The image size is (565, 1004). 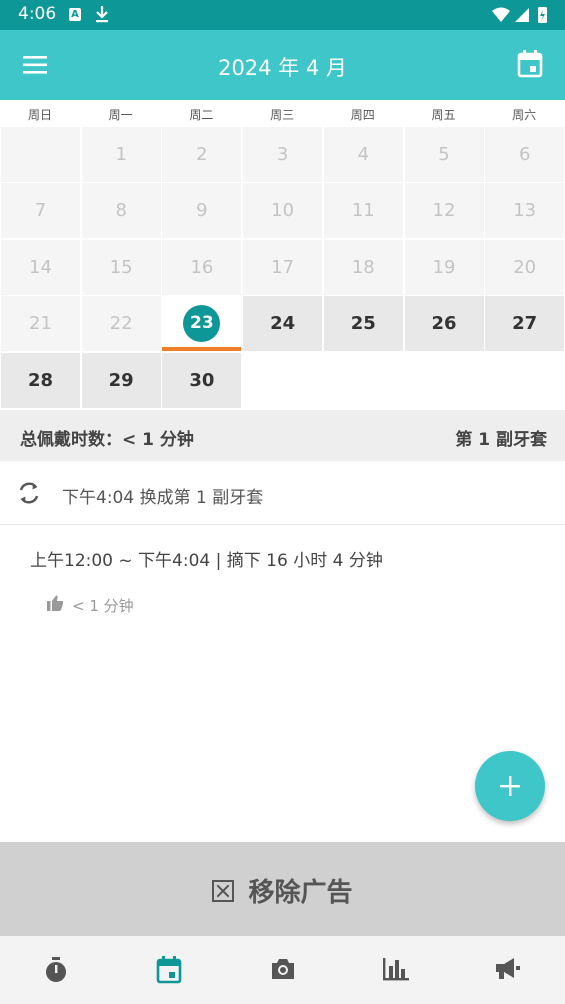 I want to click on page-title: 2024 年 4 月, so click(x=282, y=68).